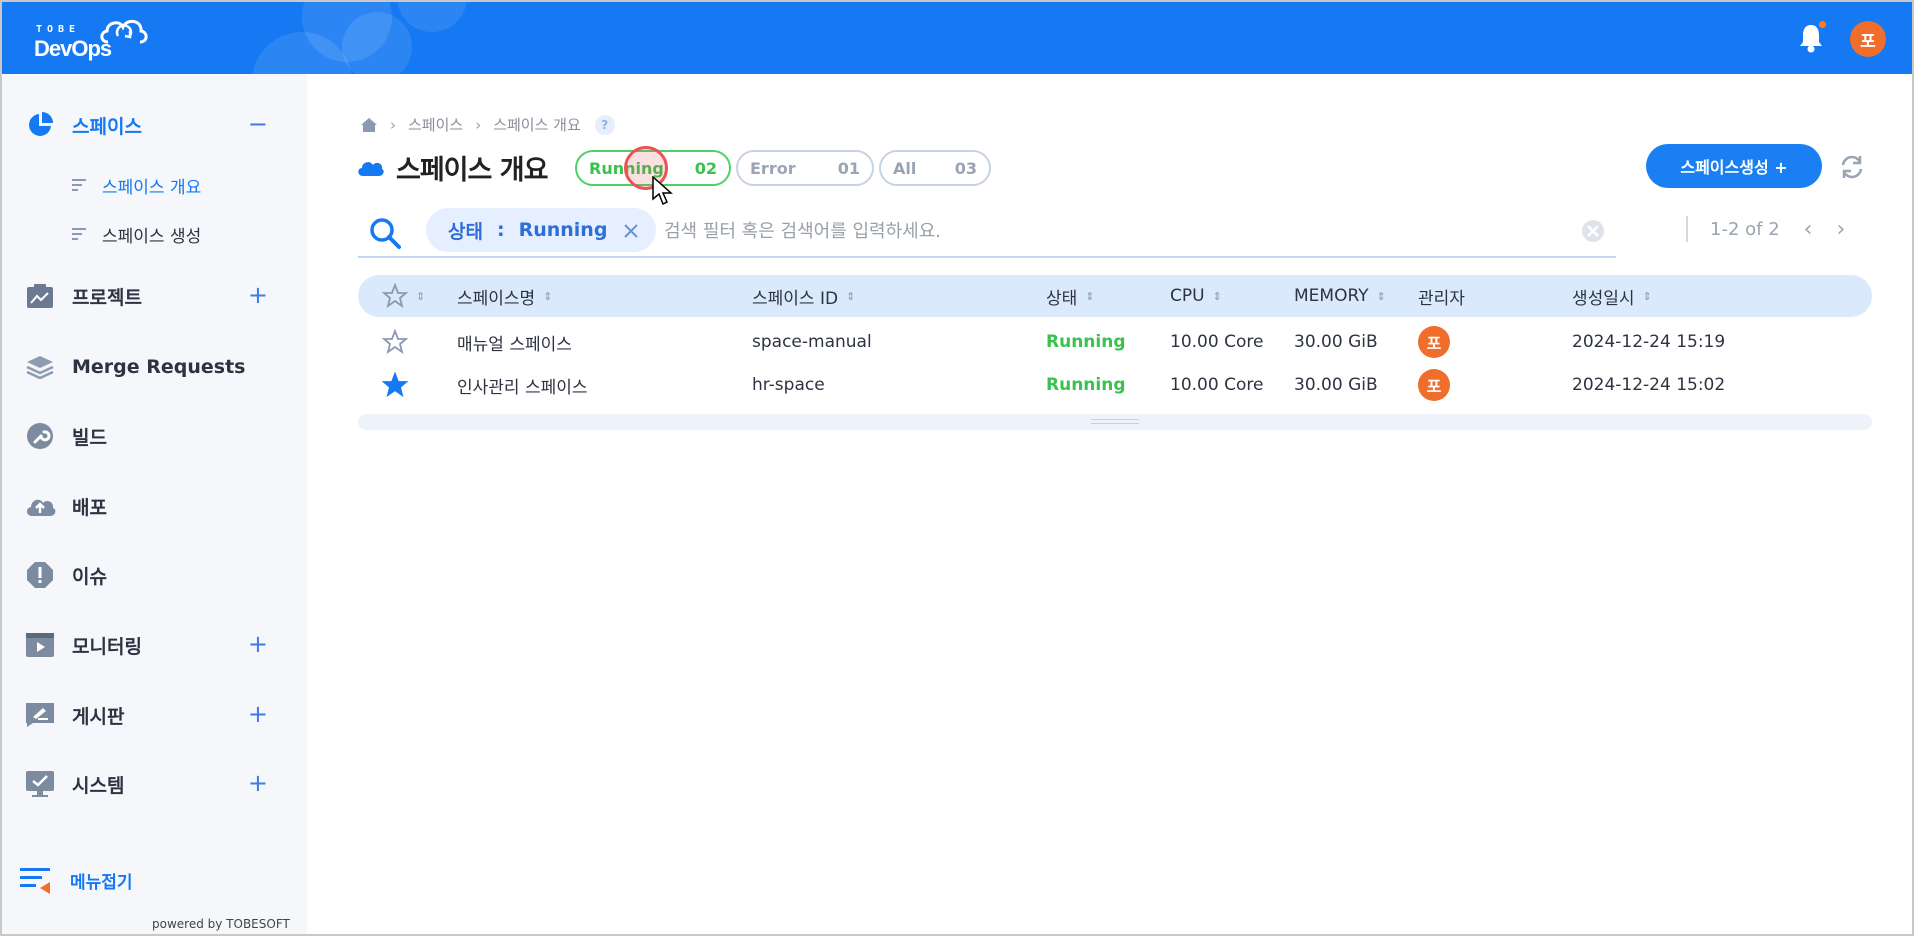 The image size is (1914, 936). I want to click on resize-grip-handle, so click(1115, 421).